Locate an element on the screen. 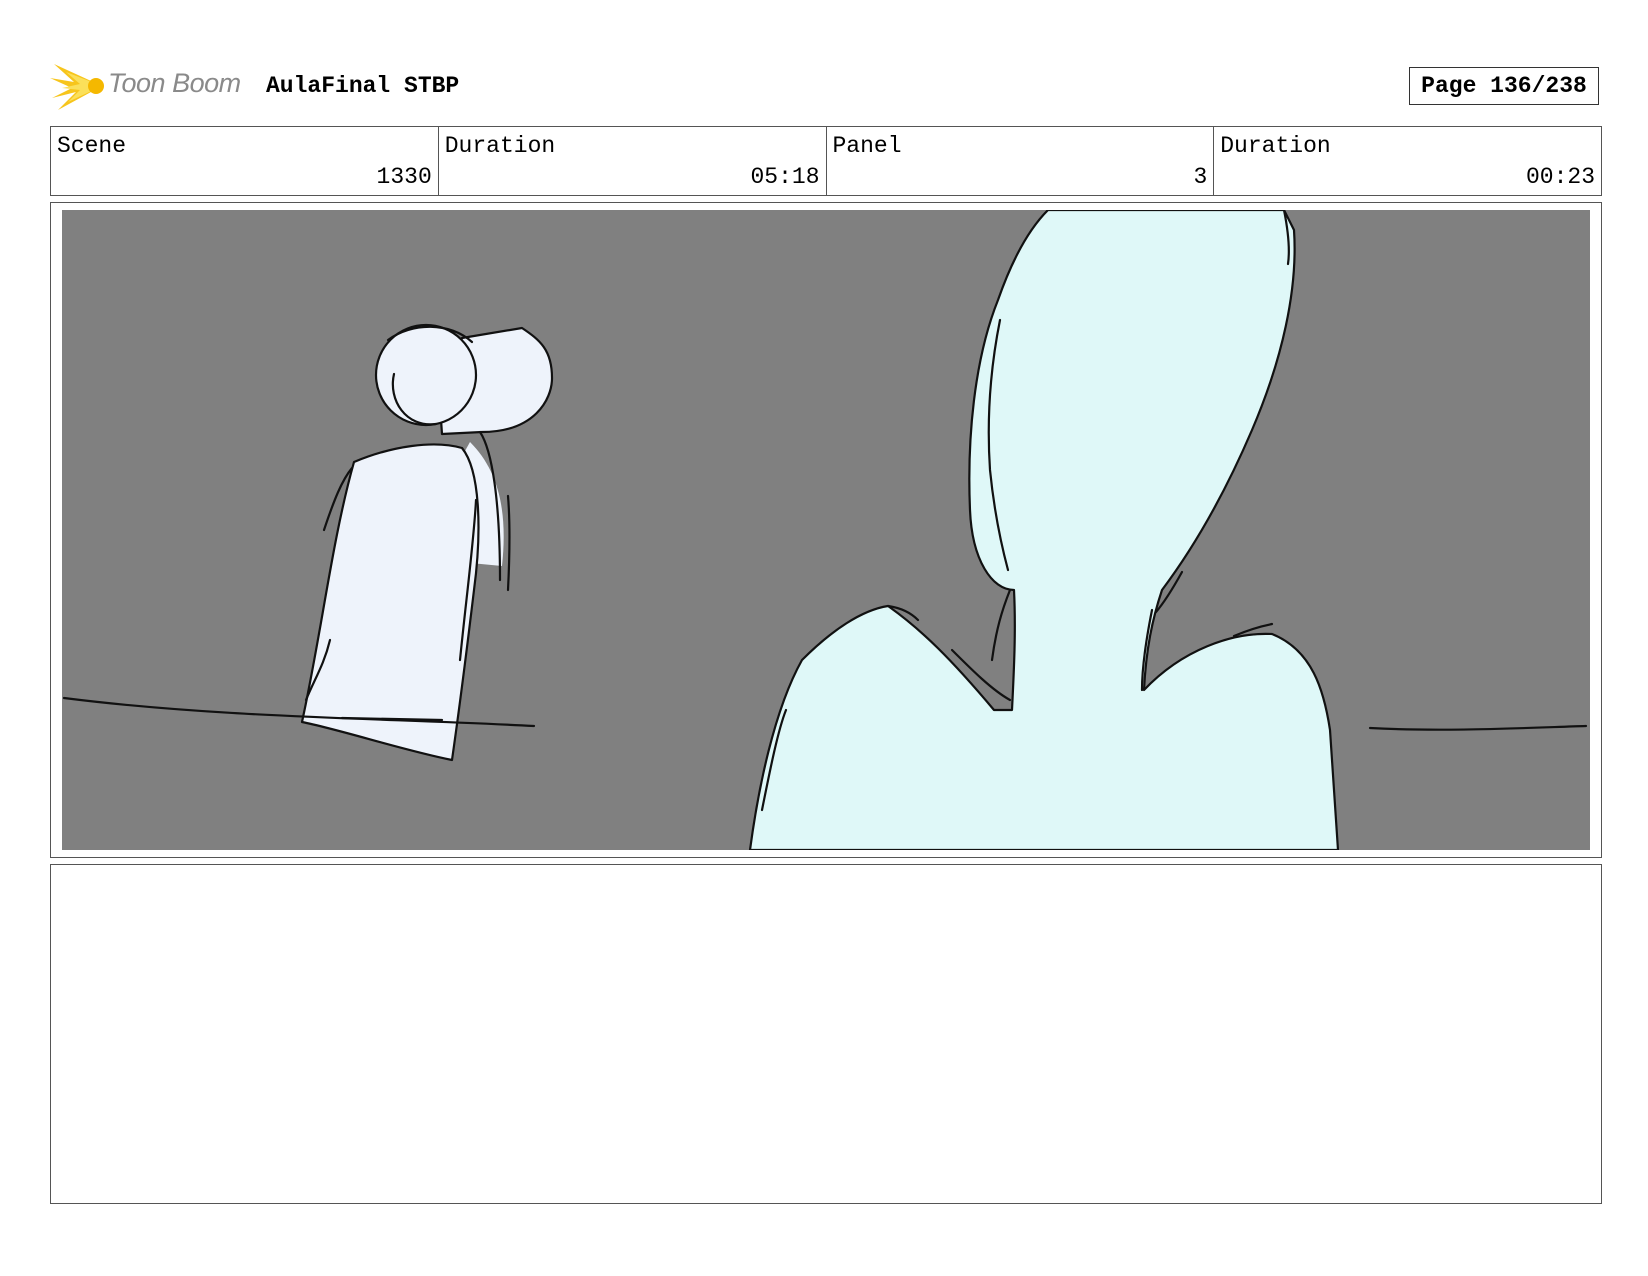 This screenshot has width=1648, height=1276. starburst-icon is located at coordinates (77, 87).